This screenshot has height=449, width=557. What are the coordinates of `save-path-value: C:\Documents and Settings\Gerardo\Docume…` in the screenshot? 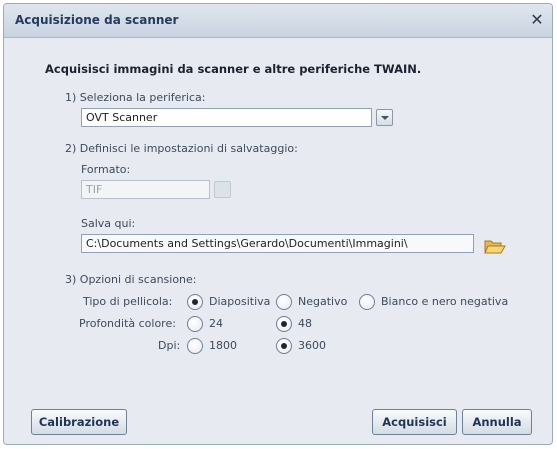 It's located at (247, 243).